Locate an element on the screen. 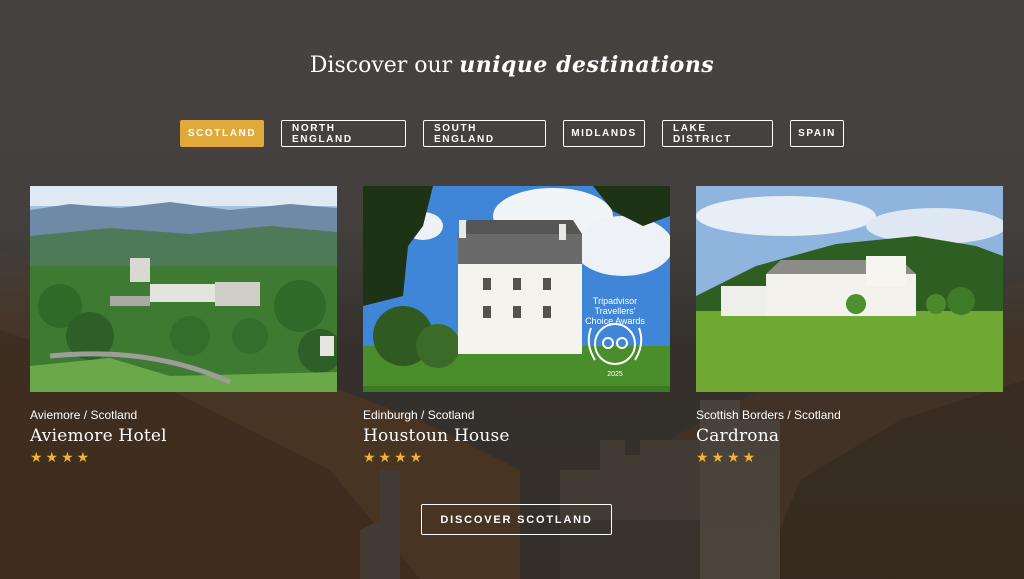 This screenshot has height=579, width=1024. hotel-location: Edinburgh / Scotland is located at coordinates (419, 415).